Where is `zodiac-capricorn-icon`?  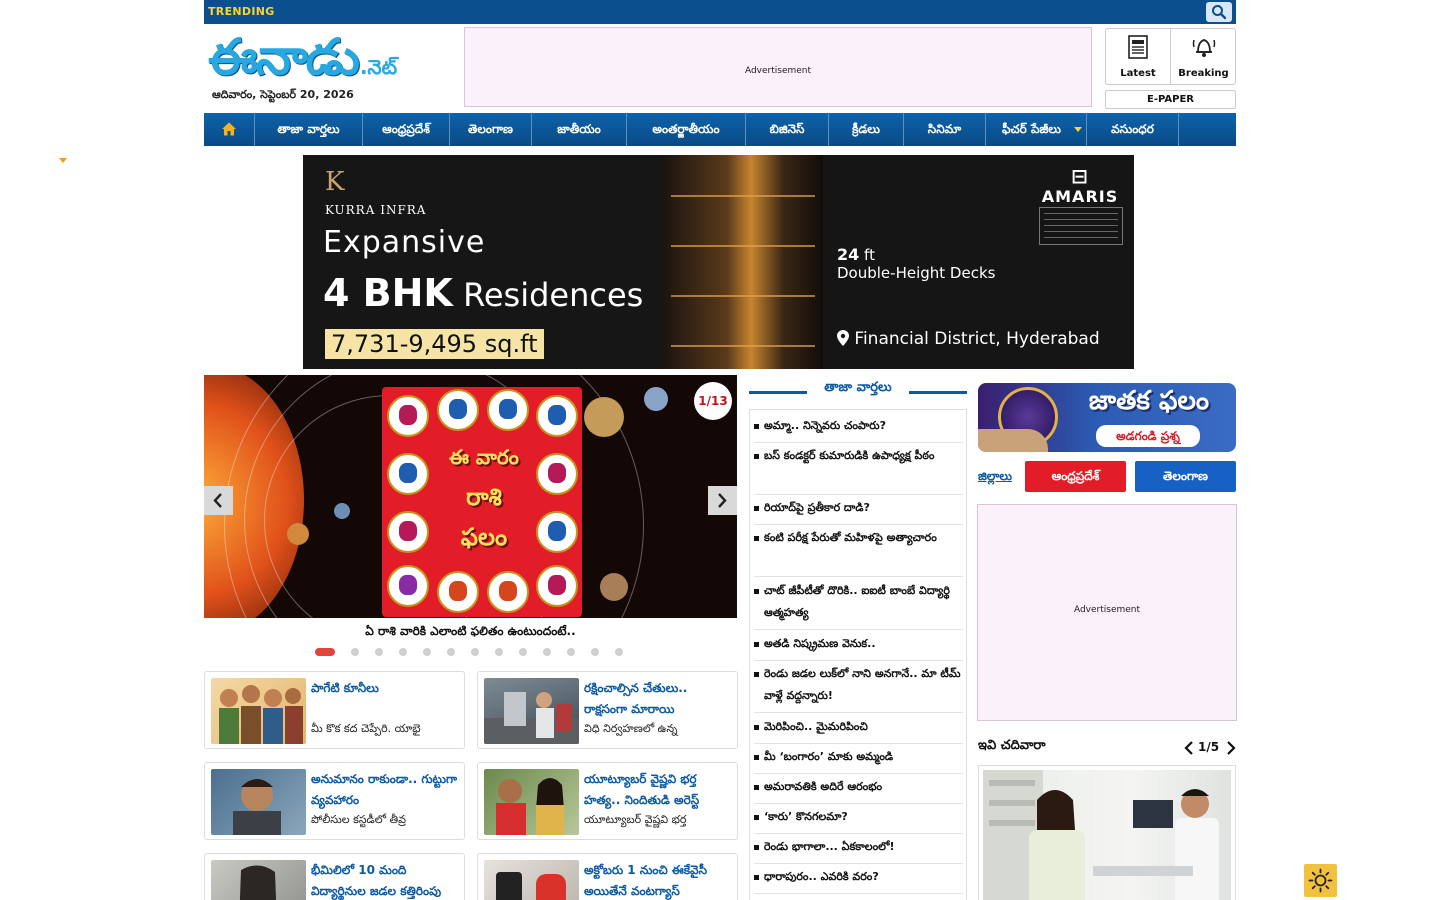
zodiac-capricorn-icon is located at coordinates (408, 586).